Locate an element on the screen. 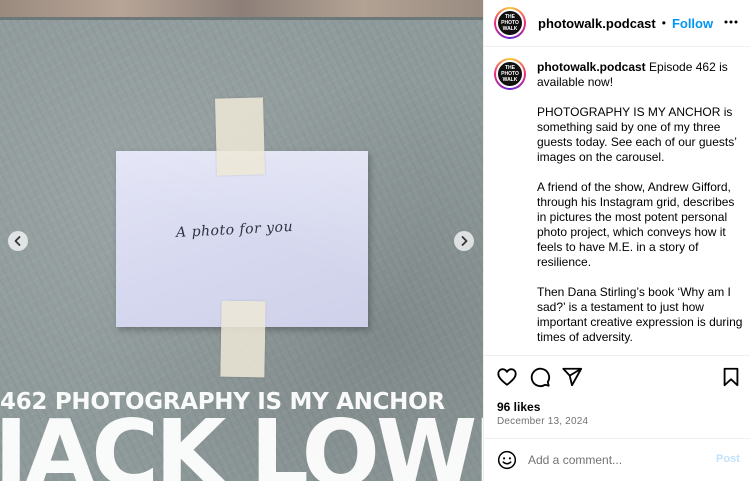 The image size is (750, 481). follow-button: Follow is located at coordinates (692, 23).